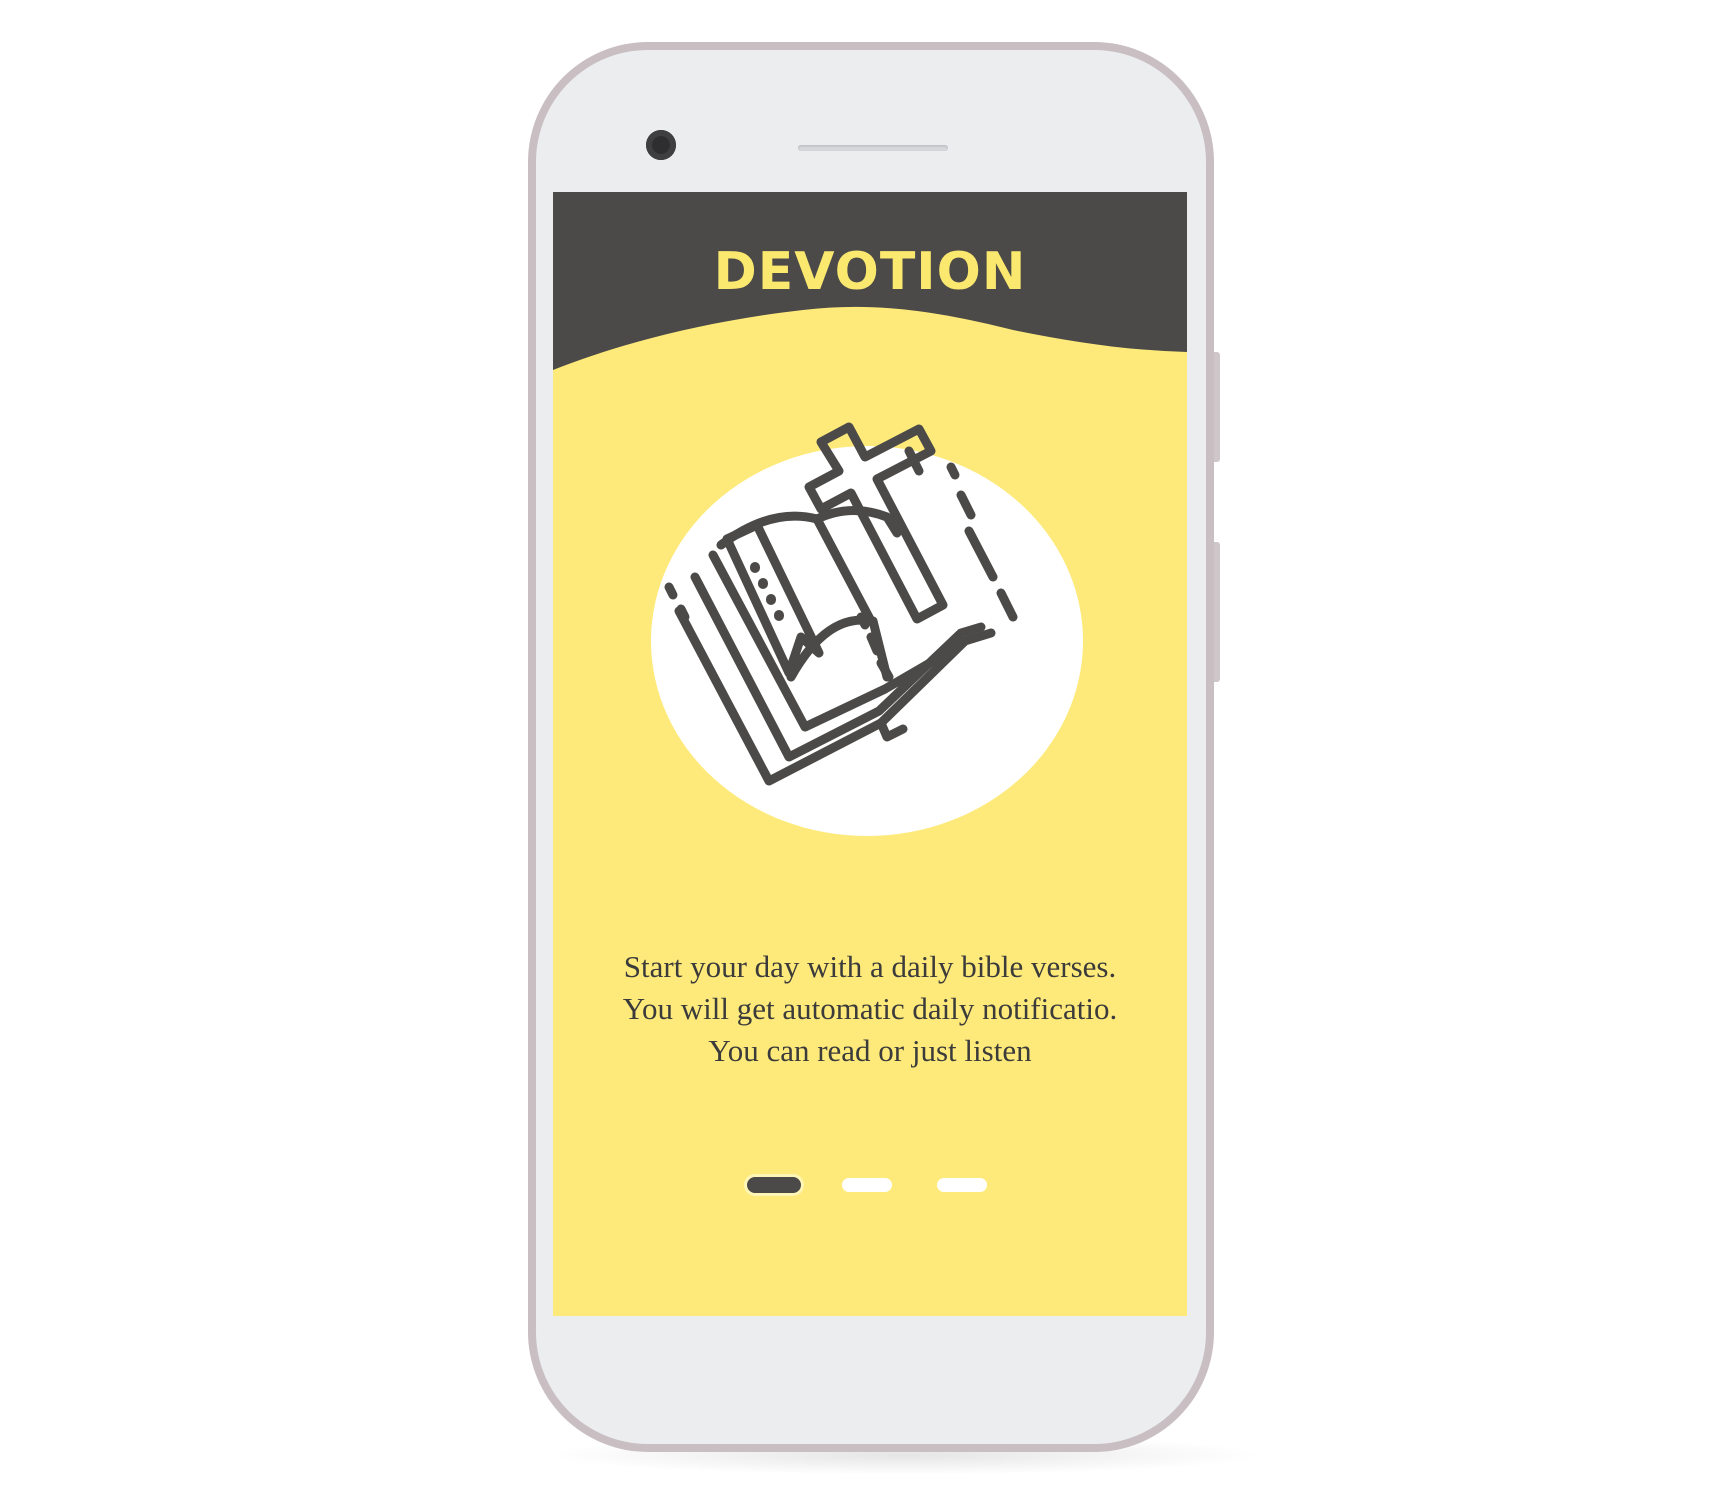 This screenshot has height=1500, width=1732. What do you see at coordinates (871, 622) in the screenshot?
I see `bible-cross-icon` at bounding box center [871, 622].